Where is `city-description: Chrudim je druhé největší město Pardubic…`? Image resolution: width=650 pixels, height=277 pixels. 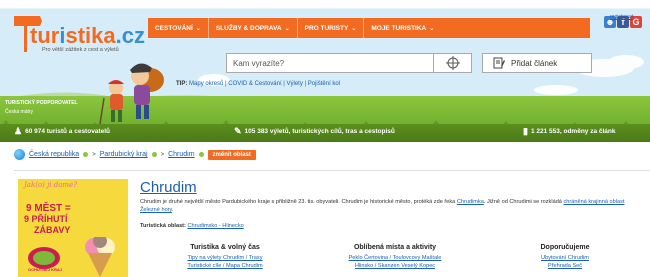 city-description: Chrudim je druhé největší město Pardubic… is located at coordinates (395, 206).